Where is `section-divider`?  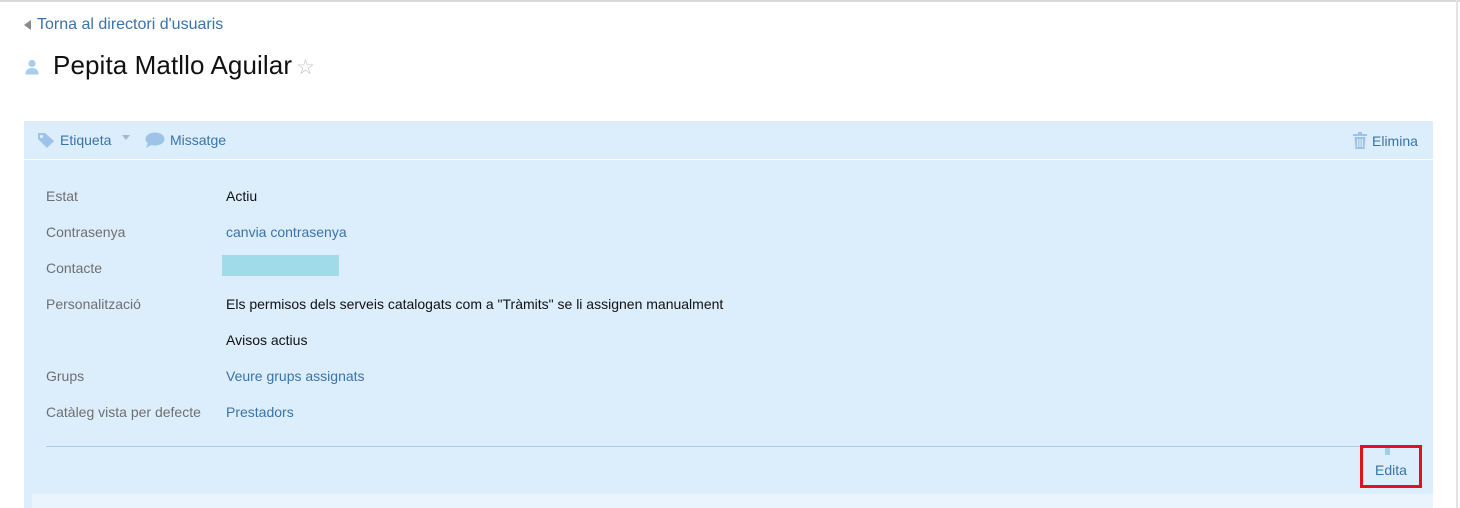 section-divider is located at coordinates (734, 446).